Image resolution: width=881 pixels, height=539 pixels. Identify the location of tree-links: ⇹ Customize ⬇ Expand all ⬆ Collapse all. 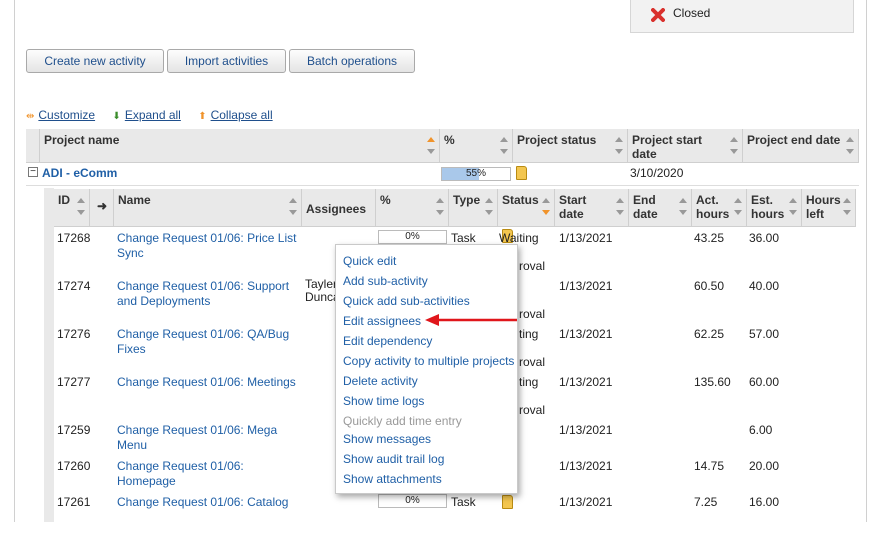
(149, 115).